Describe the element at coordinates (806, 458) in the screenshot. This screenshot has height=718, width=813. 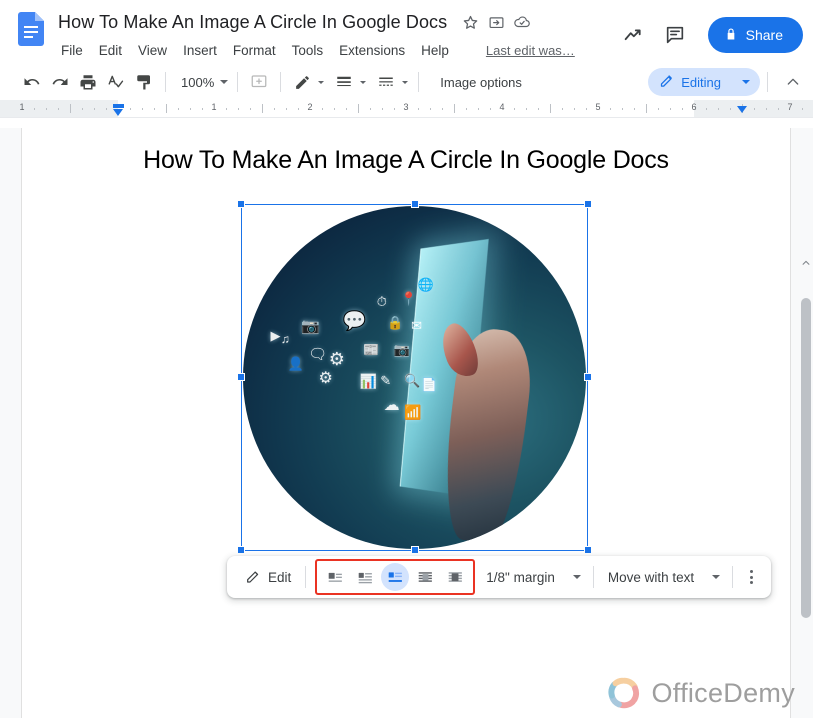
I see `vertical-scrollbar-thumb` at that location.